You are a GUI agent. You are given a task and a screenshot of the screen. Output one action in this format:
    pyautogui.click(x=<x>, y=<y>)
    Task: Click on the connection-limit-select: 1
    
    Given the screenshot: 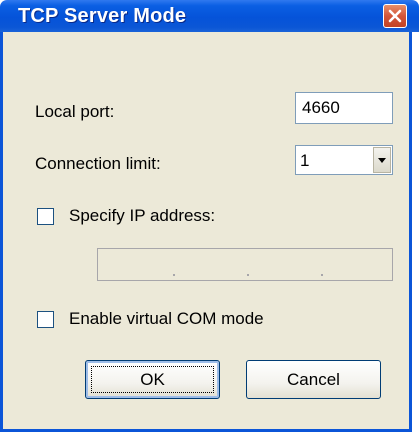 What is the action you would take?
    pyautogui.click(x=344, y=160)
    